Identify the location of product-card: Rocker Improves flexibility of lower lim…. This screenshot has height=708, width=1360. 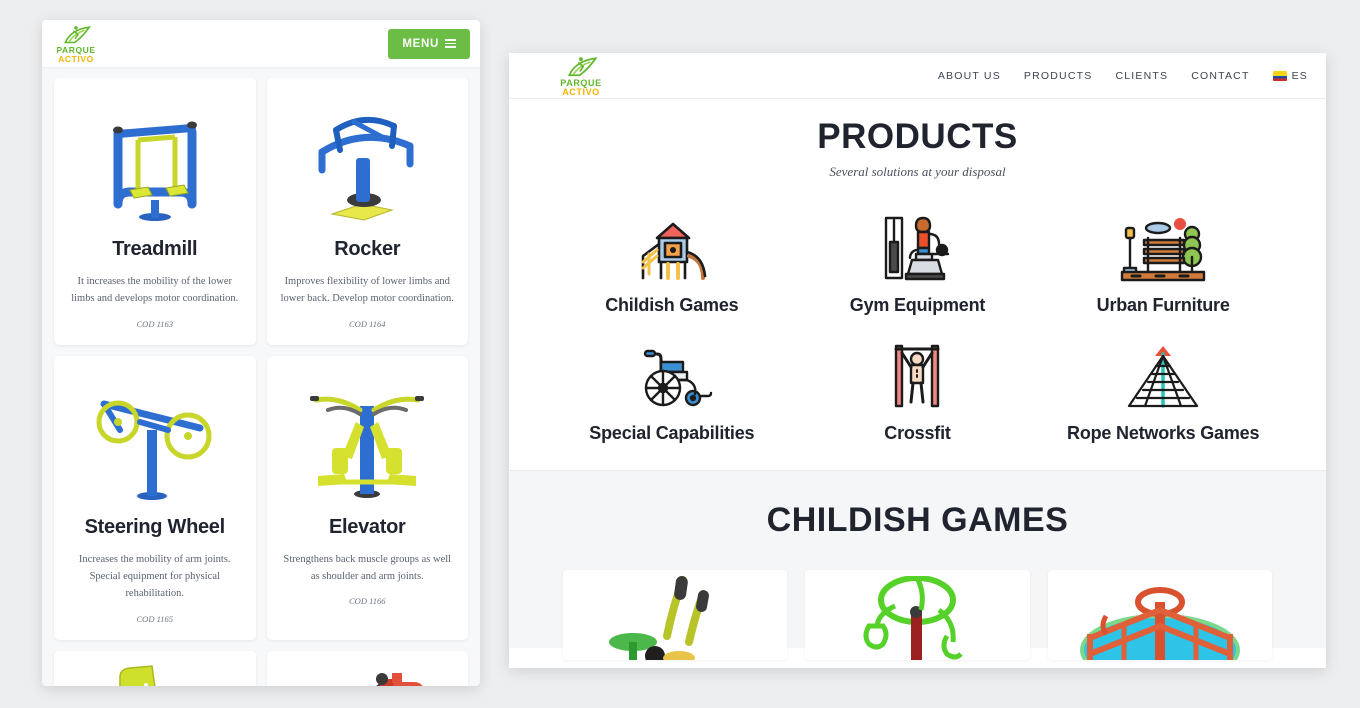
(367, 211).